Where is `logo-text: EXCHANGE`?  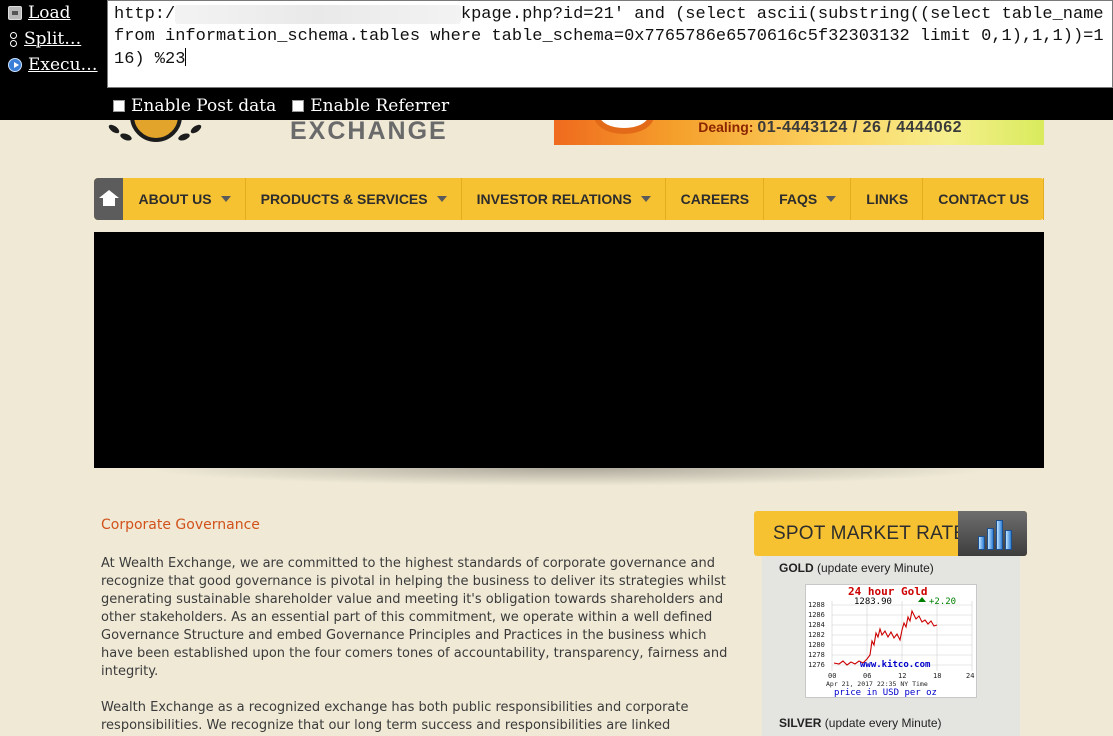
logo-text: EXCHANGE is located at coordinates (369, 131).